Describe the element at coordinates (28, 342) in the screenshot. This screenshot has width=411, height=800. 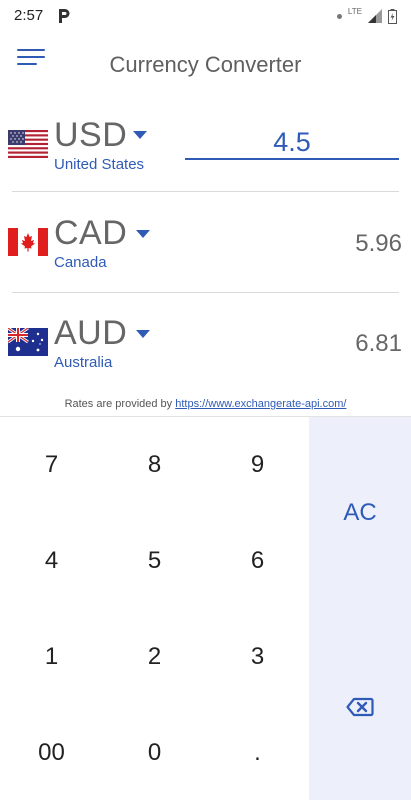
I see `australia-flag-icon` at that location.